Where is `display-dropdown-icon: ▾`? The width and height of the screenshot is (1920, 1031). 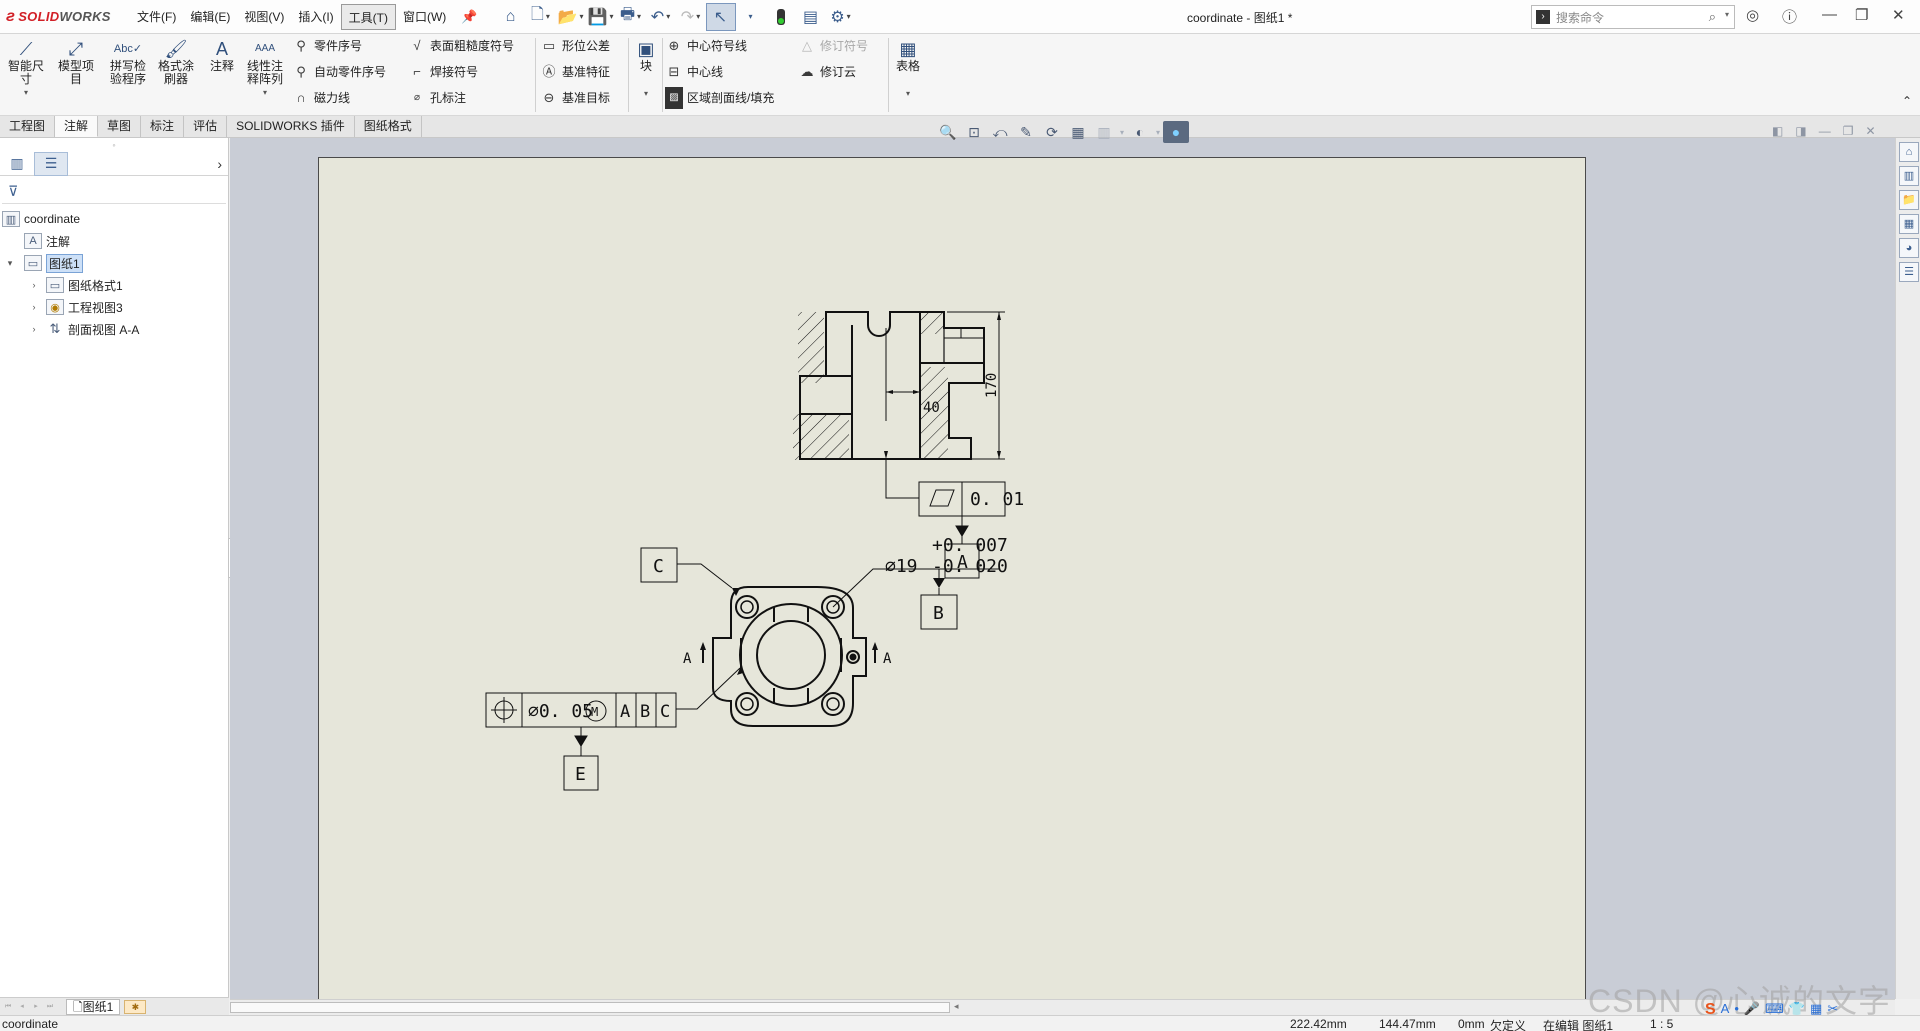 display-dropdown-icon: ▾ is located at coordinates (1122, 132).